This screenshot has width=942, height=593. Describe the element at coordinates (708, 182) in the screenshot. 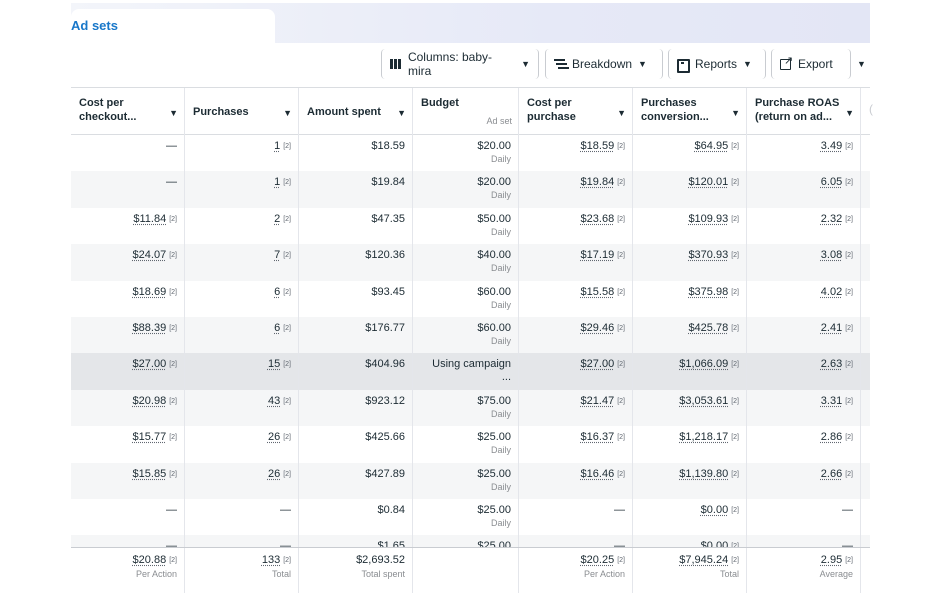

I see `cell-value: $120.01` at that location.